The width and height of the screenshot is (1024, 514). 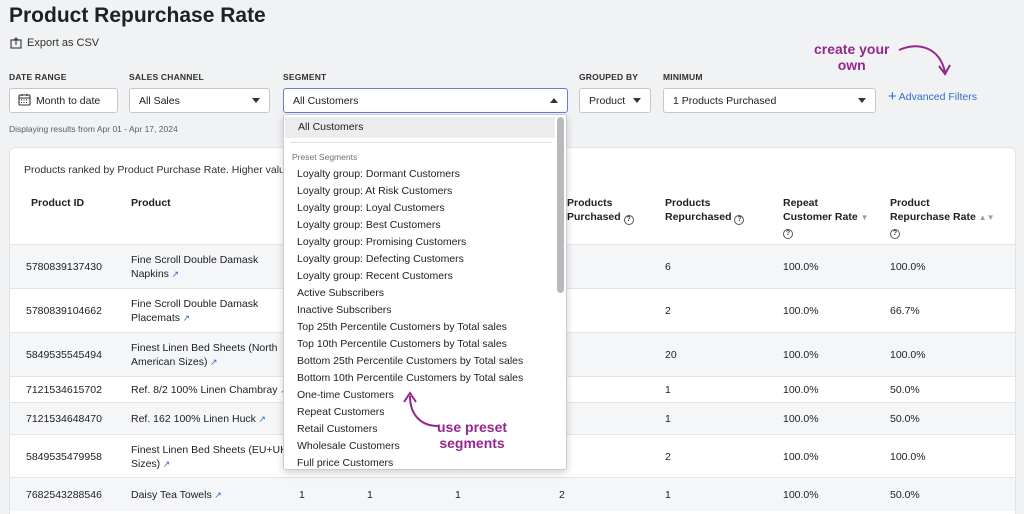 I want to click on export-label: Export as CSV, so click(x=63, y=43).